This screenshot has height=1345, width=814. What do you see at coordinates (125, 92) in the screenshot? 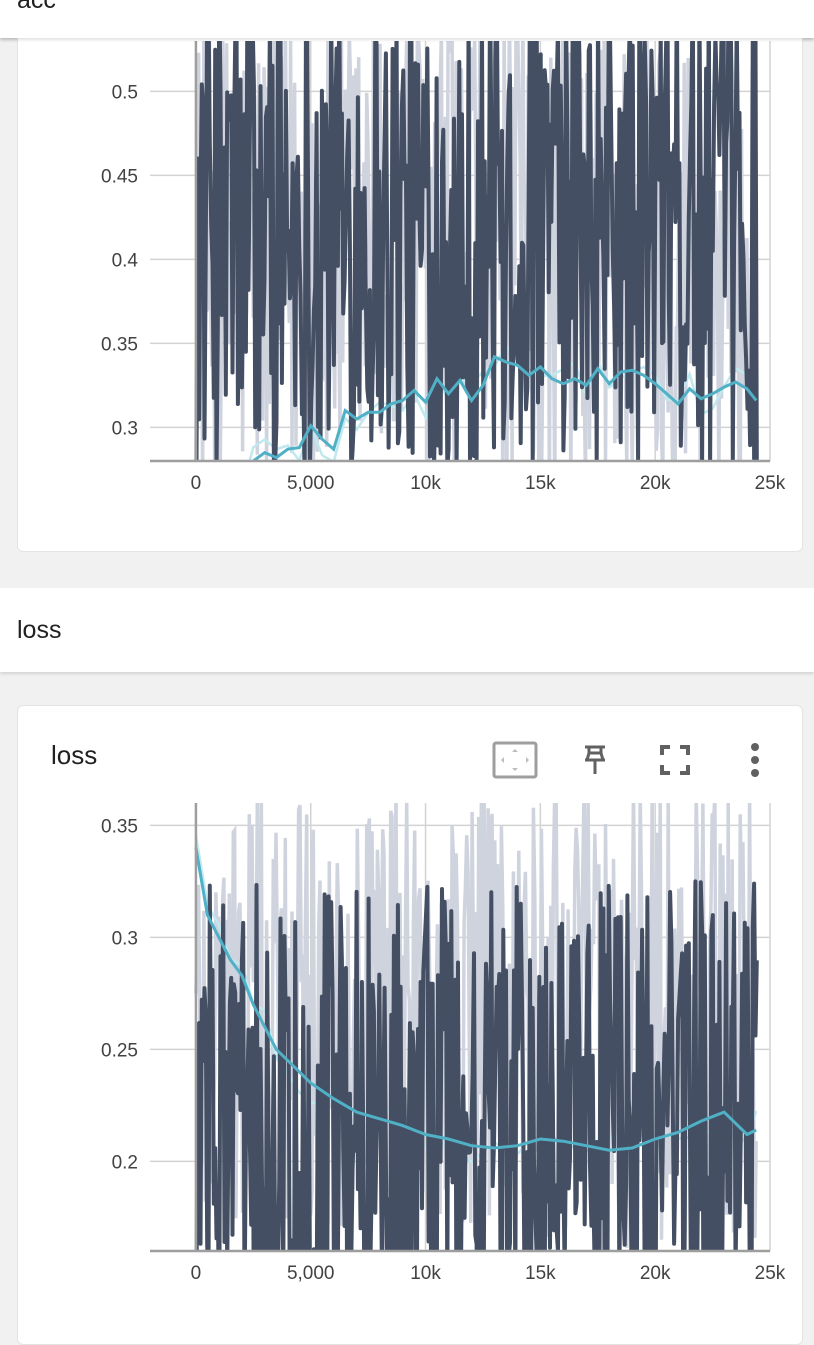
I see `y-tick-label: 0.5` at bounding box center [125, 92].